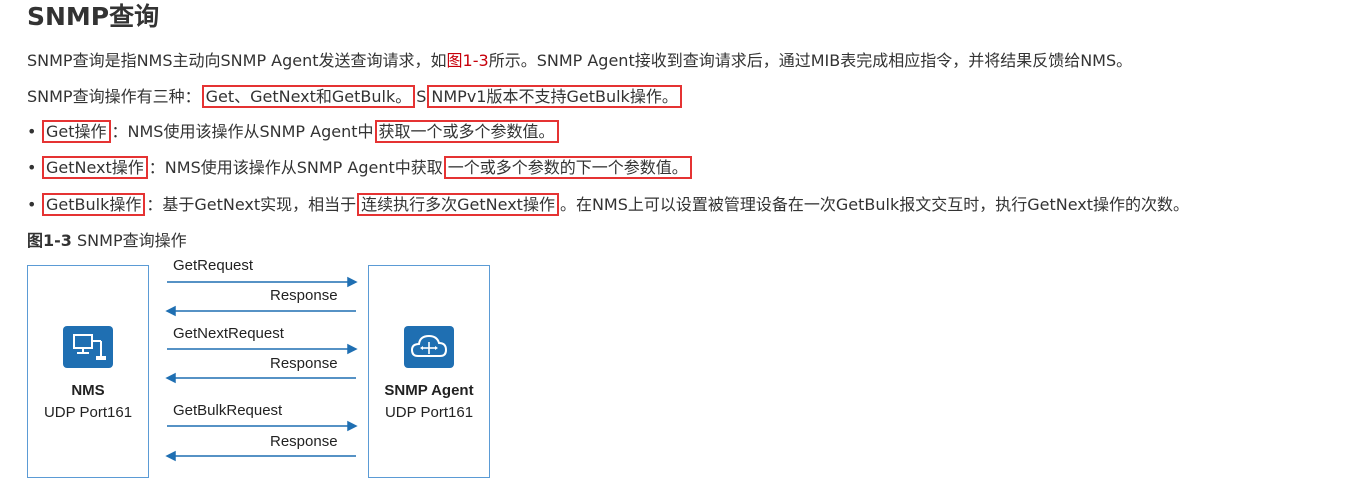  What do you see at coordinates (352, 282) in the screenshot?
I see `arrowhead-getrequest` at bounding box center [352, 282].